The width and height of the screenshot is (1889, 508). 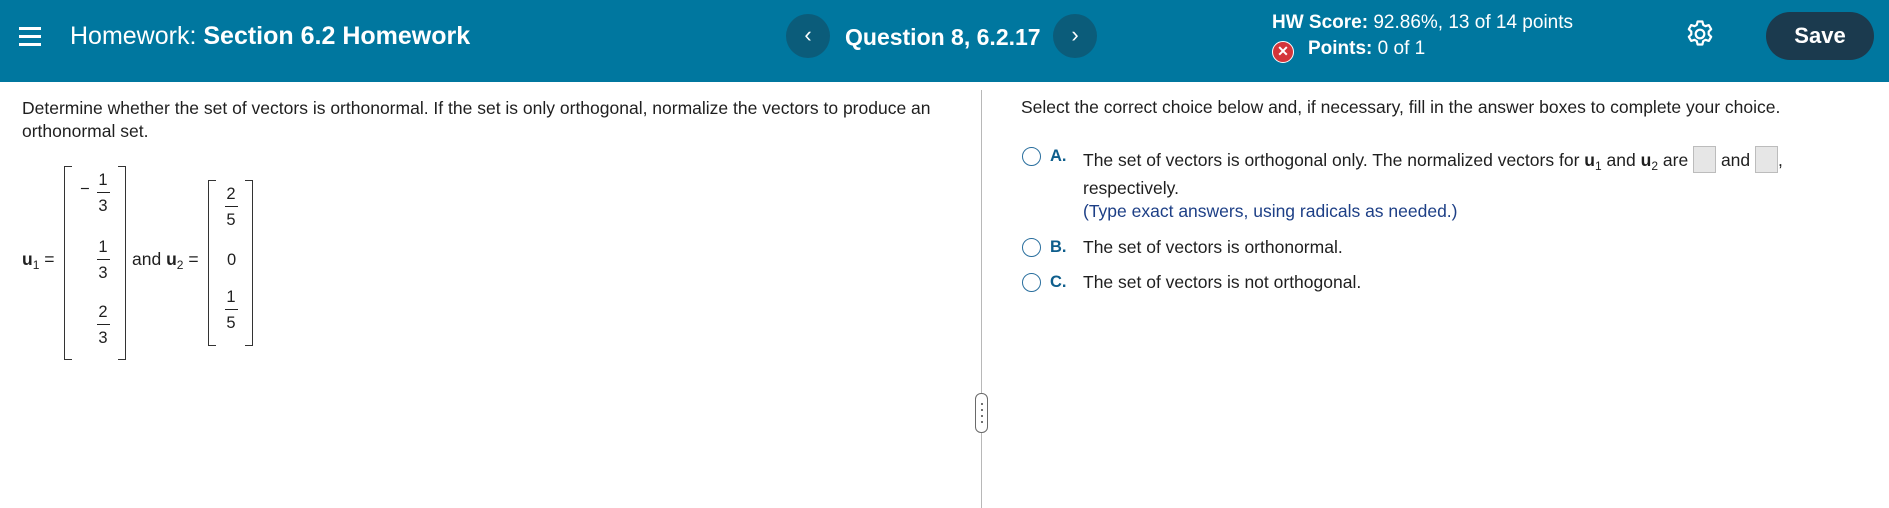 What do you see at coordinates (1452, 284) in the screenshot?
I see `choice-c: C. The set of vectors is not orthogonal.` at bounding box center [1452, 284].